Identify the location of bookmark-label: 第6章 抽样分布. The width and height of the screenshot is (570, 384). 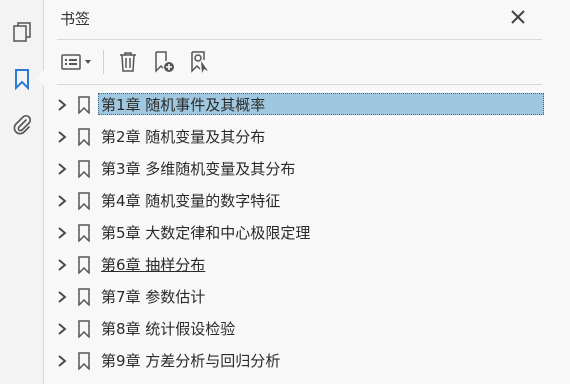
(153, 265).